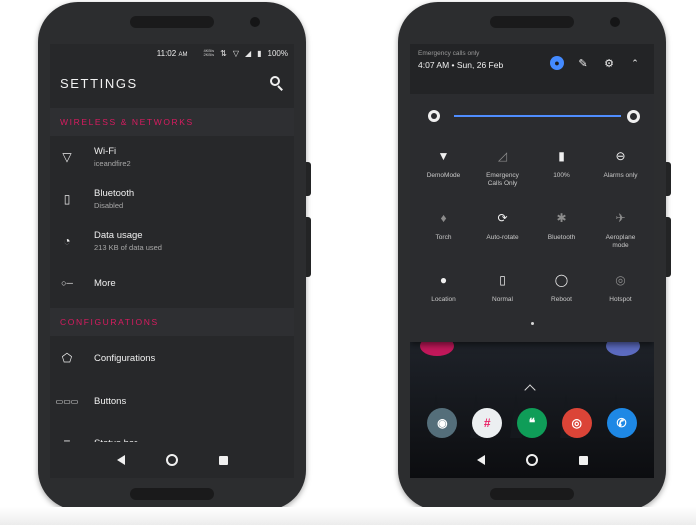 The image size is (696, 525). What do you see at coordinates (67, 283) in the screenshot?
I see `more-icon: ○─` at bounding box center [67, 283].